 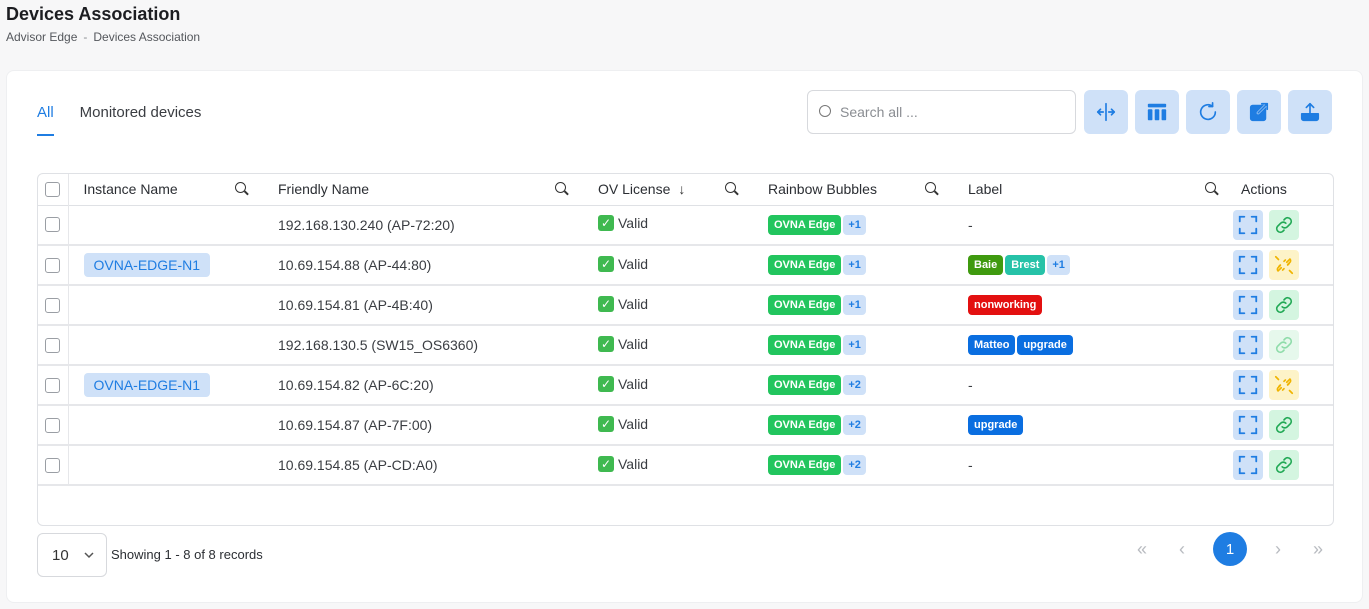 What do you see at coordinates (45, 120) in the screenshot?
I see `tab-all: All` at bounding box center [45, 120].